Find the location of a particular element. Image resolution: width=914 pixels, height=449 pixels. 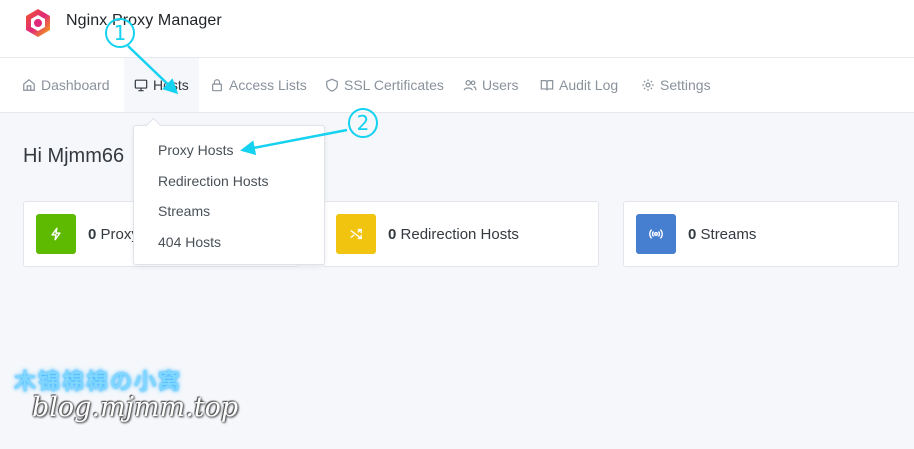

home-icon is located at coordinates (29, 84).